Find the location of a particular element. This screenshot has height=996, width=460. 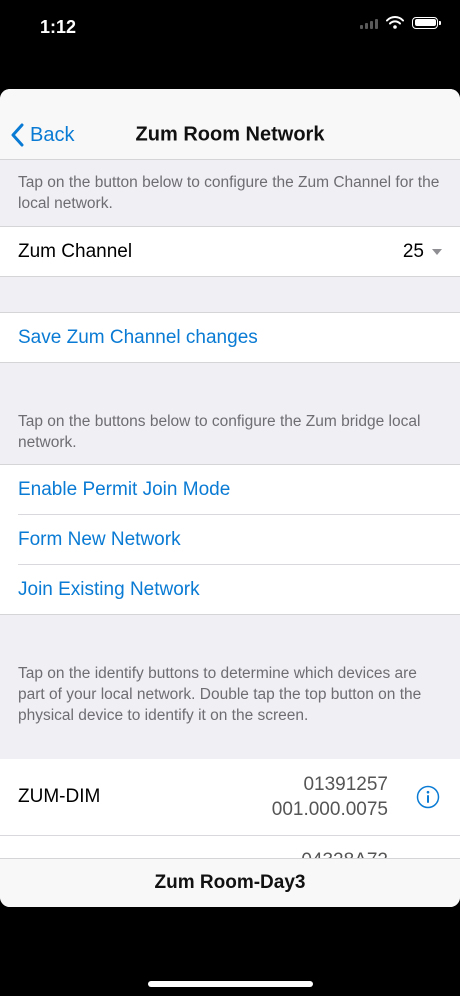

join-existing-network-button: Join Existing Network is located at coordinates (230, 590).